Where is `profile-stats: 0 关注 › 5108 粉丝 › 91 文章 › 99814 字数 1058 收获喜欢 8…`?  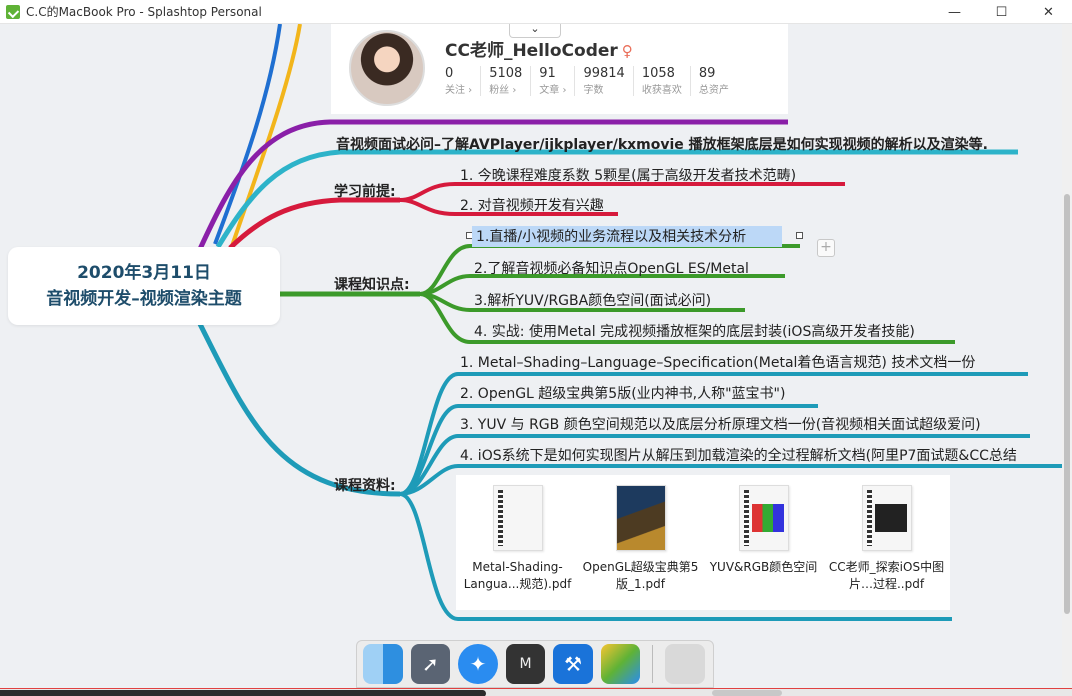 profile-stats: 0 关注 › 5108 粉丝 › 91 文章 › 99814 字数 1058 收获喜欢 8… is located at coordinates (595, 81).